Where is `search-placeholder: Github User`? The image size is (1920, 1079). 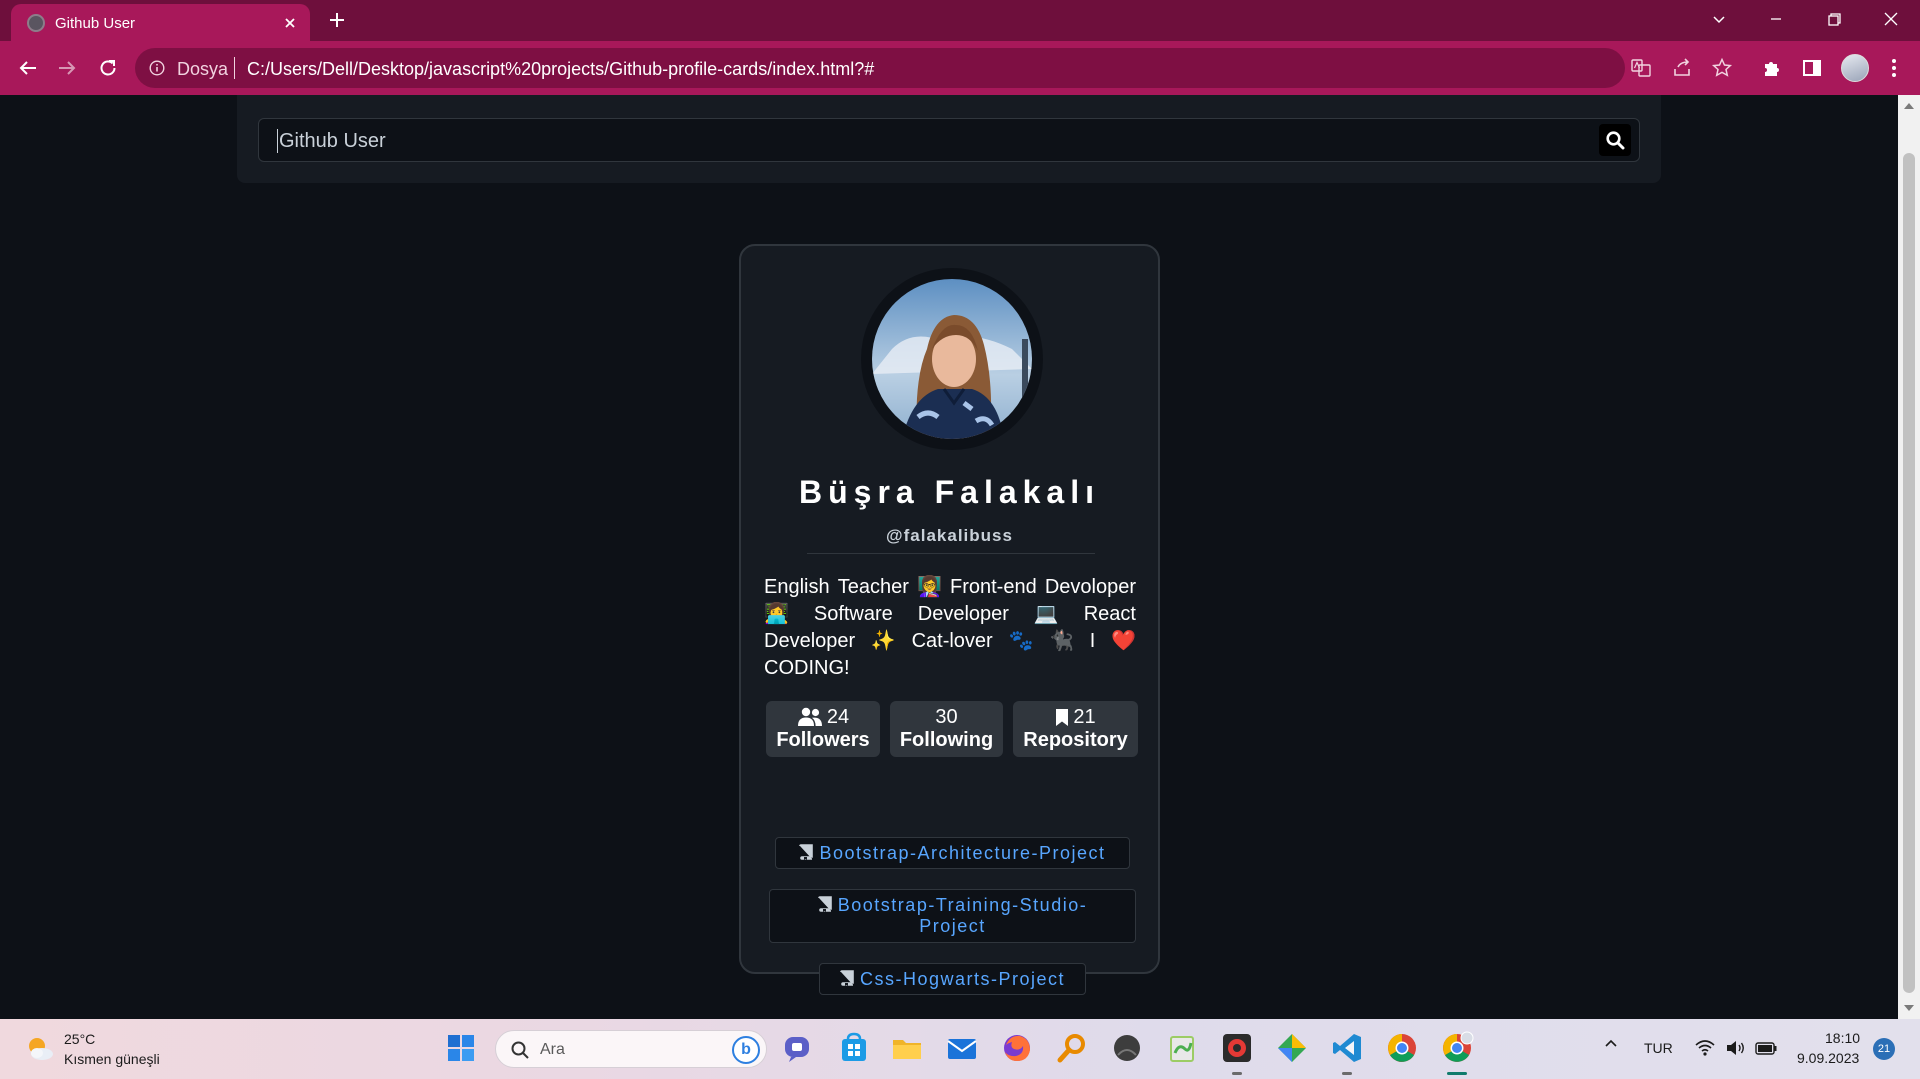 search-placeholder: Github User is located at coordinates (332, 141).